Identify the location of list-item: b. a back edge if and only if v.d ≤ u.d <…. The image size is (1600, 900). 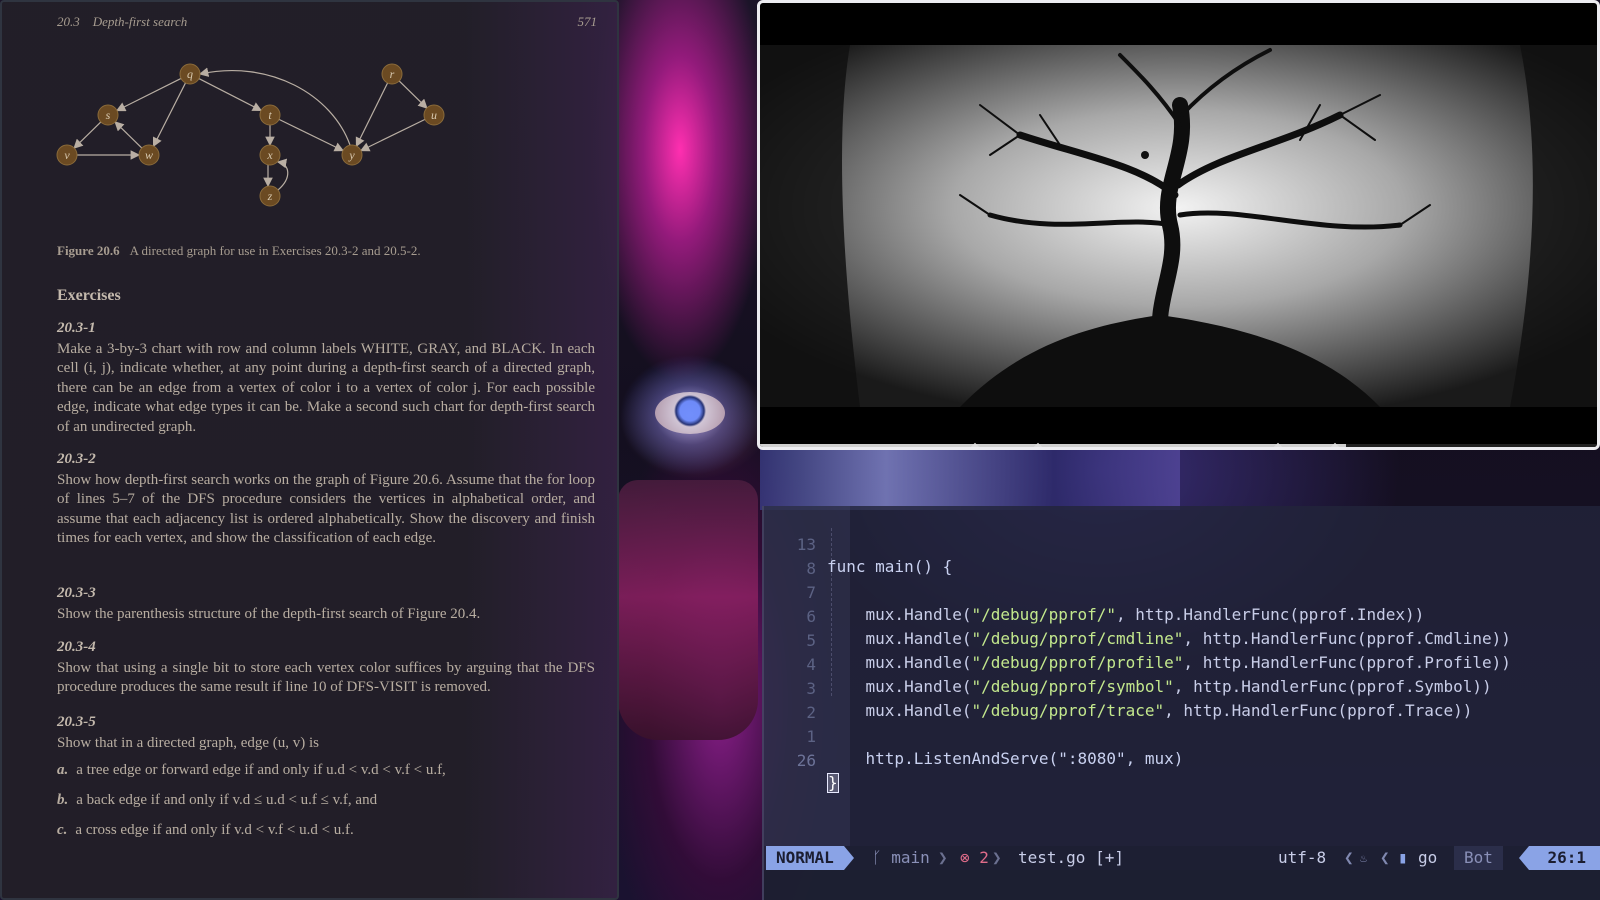
(217, 800).